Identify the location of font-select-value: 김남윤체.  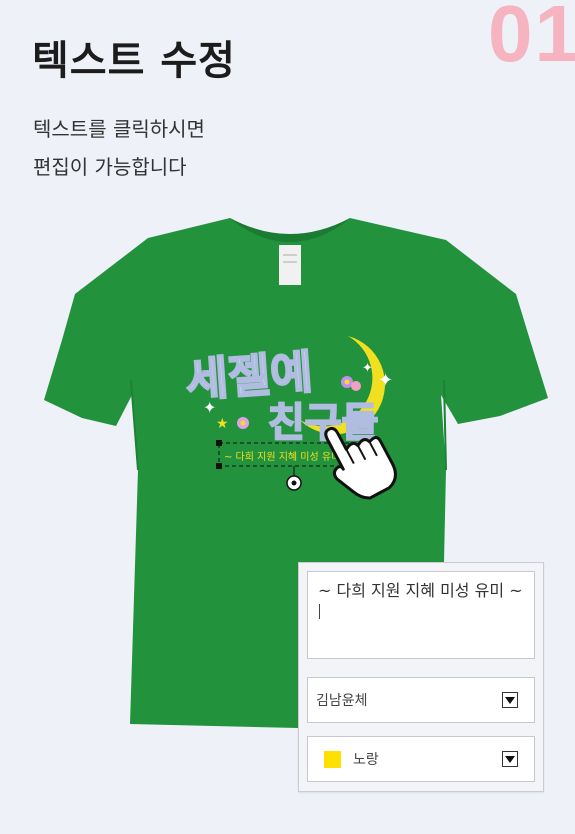
(342, 701).